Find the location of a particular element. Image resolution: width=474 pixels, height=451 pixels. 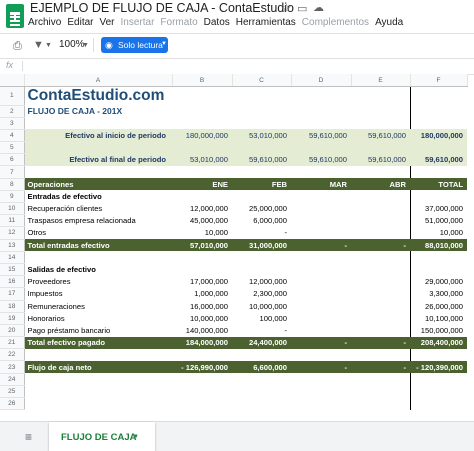

cell-a: Impuestos is located at coordinates (98, 294).